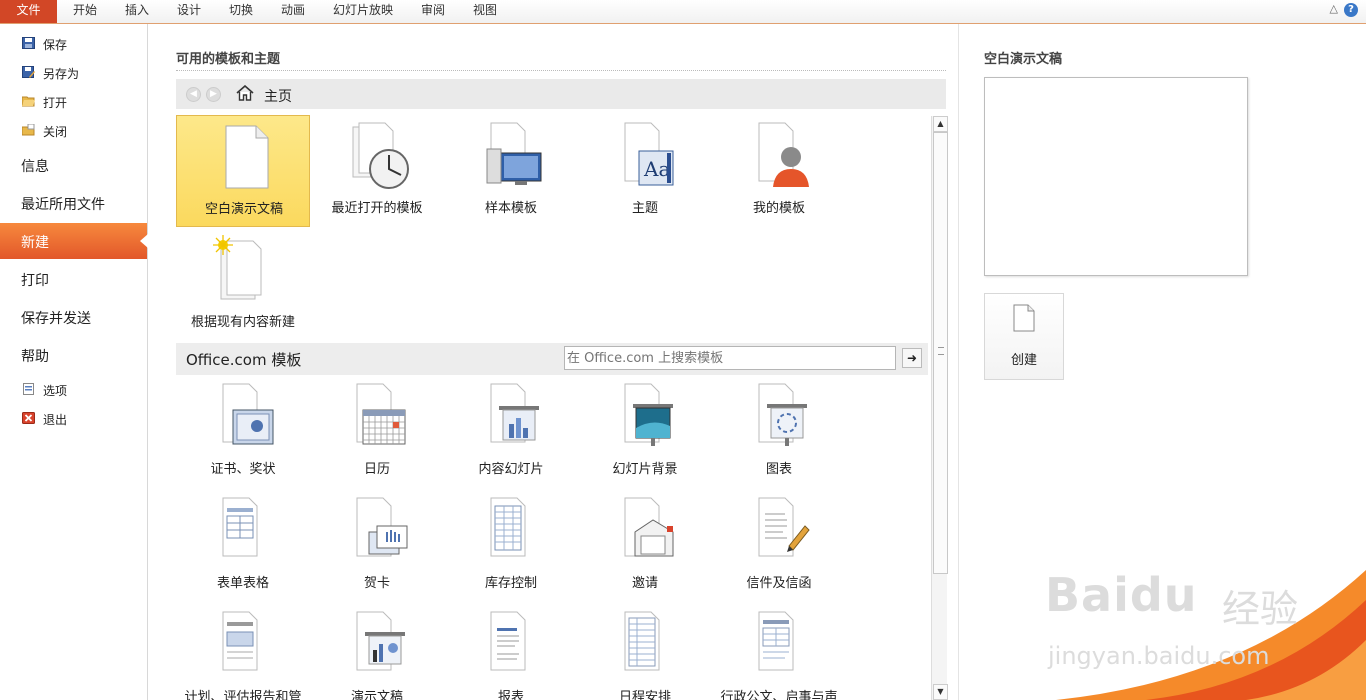  I want to click on template-recent: 最近打开的模板, so click(377, 171).